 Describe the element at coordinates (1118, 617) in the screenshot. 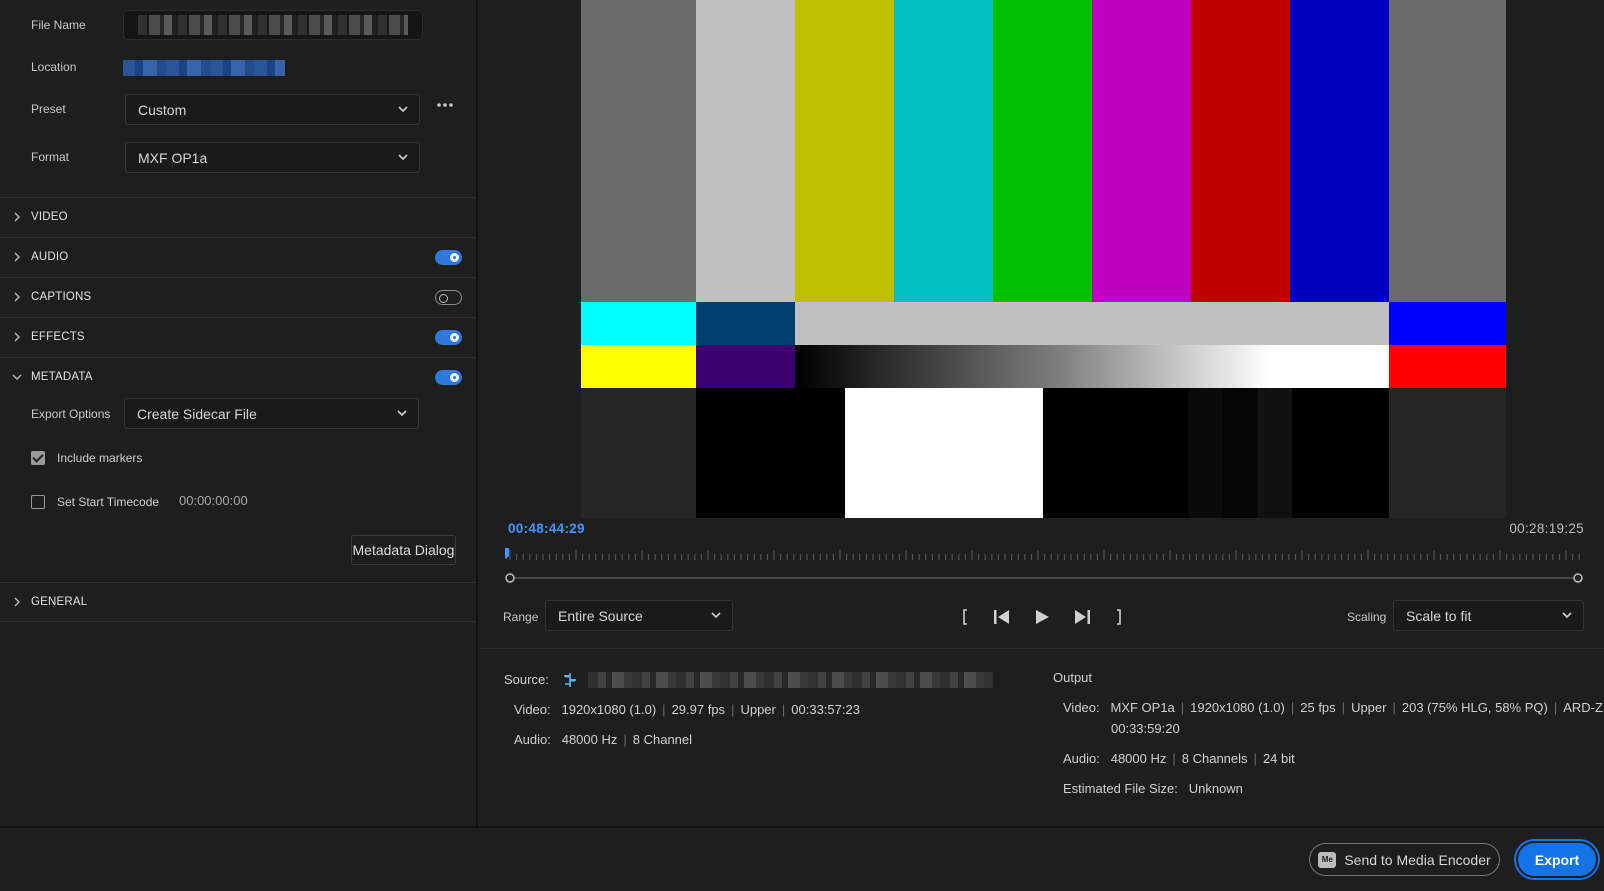

I see `set-out-point-icon` at that location.